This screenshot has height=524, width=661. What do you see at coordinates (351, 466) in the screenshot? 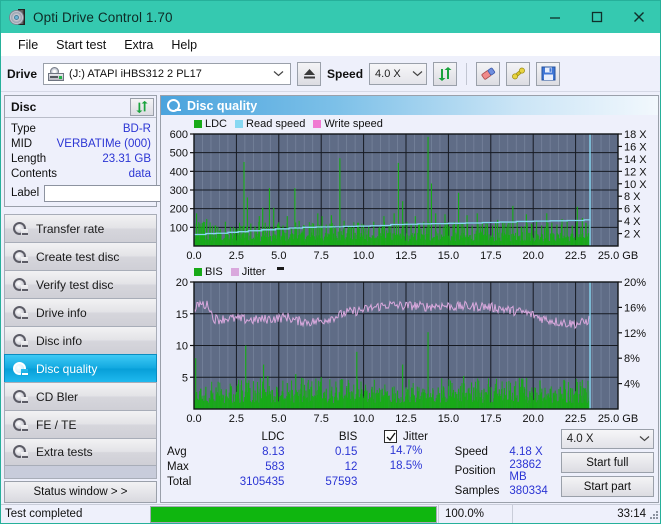
I see `stats-max-bis: 12` at bounding box center [351, 466].